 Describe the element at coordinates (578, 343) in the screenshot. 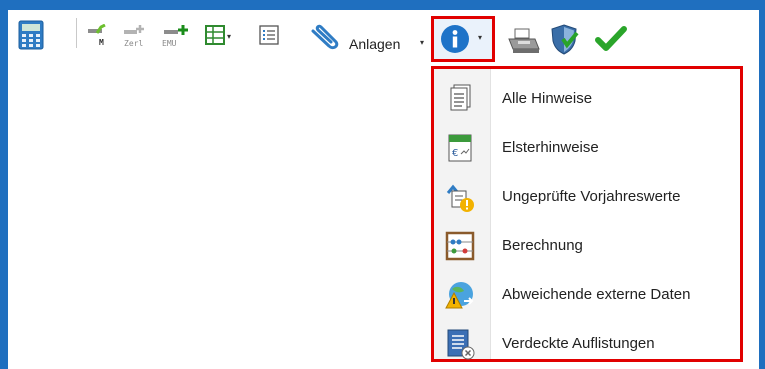

I see `menu-item-label: Verdeckte Auflistungen` at that location.